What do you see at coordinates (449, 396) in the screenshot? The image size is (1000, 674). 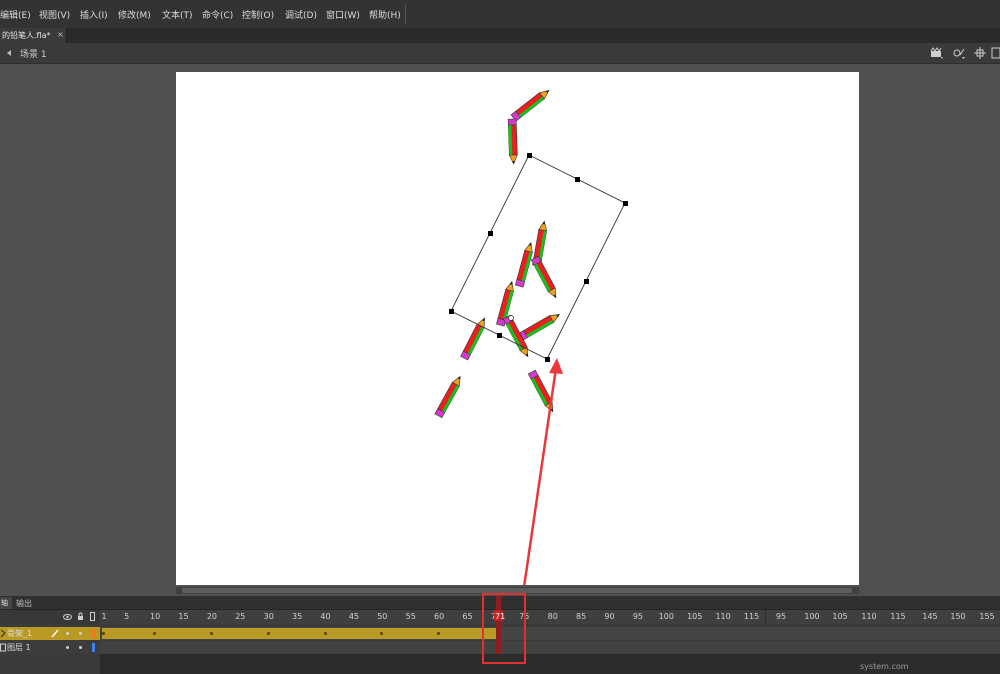 I see `pencil-shin-left` at bounding box center [449, 396].